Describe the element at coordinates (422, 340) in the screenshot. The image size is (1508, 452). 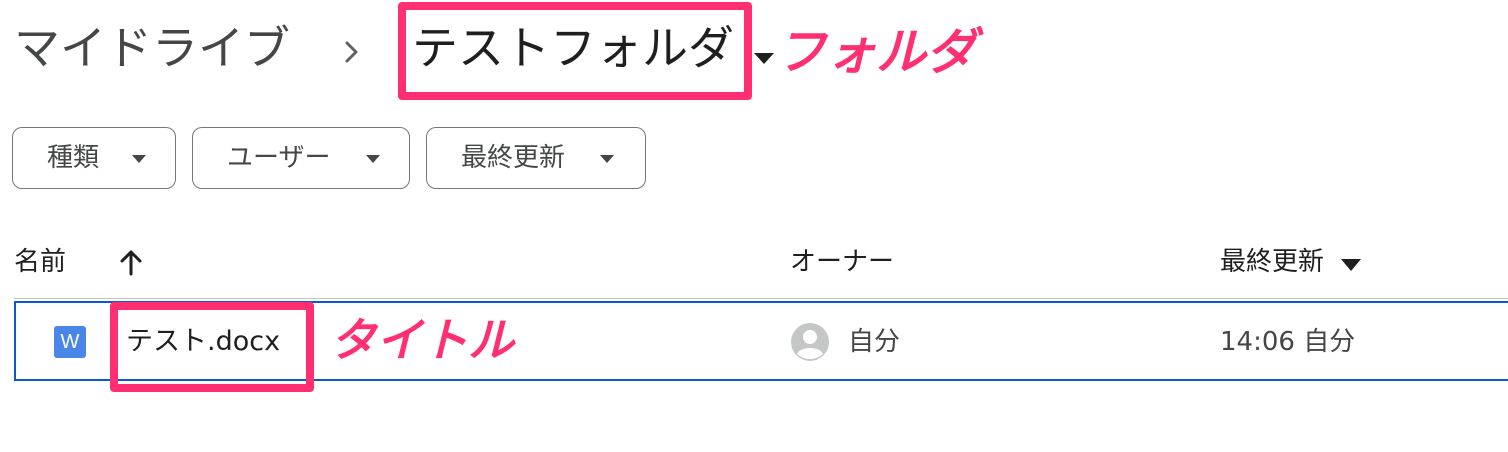
I see `title-annotation-label: タイトル` at that location.